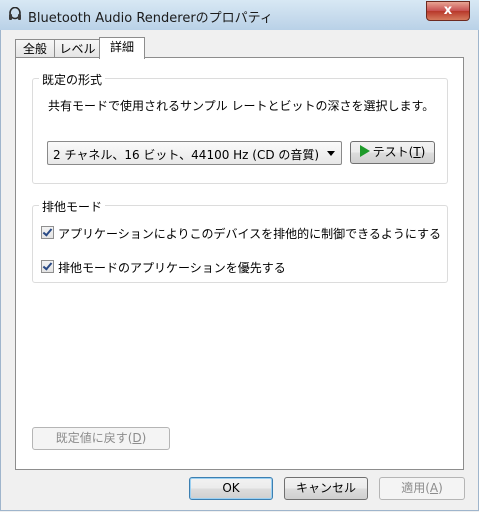 Image resolution: width=479 pixels, height=512 pixels. What do you see at coordinates (186, 155) in the screenshot?
I see `format-dropdown-value: 2 チャネル、16 ビット、44100 Hz (CD の音質)` at bounding box center [186, 155].